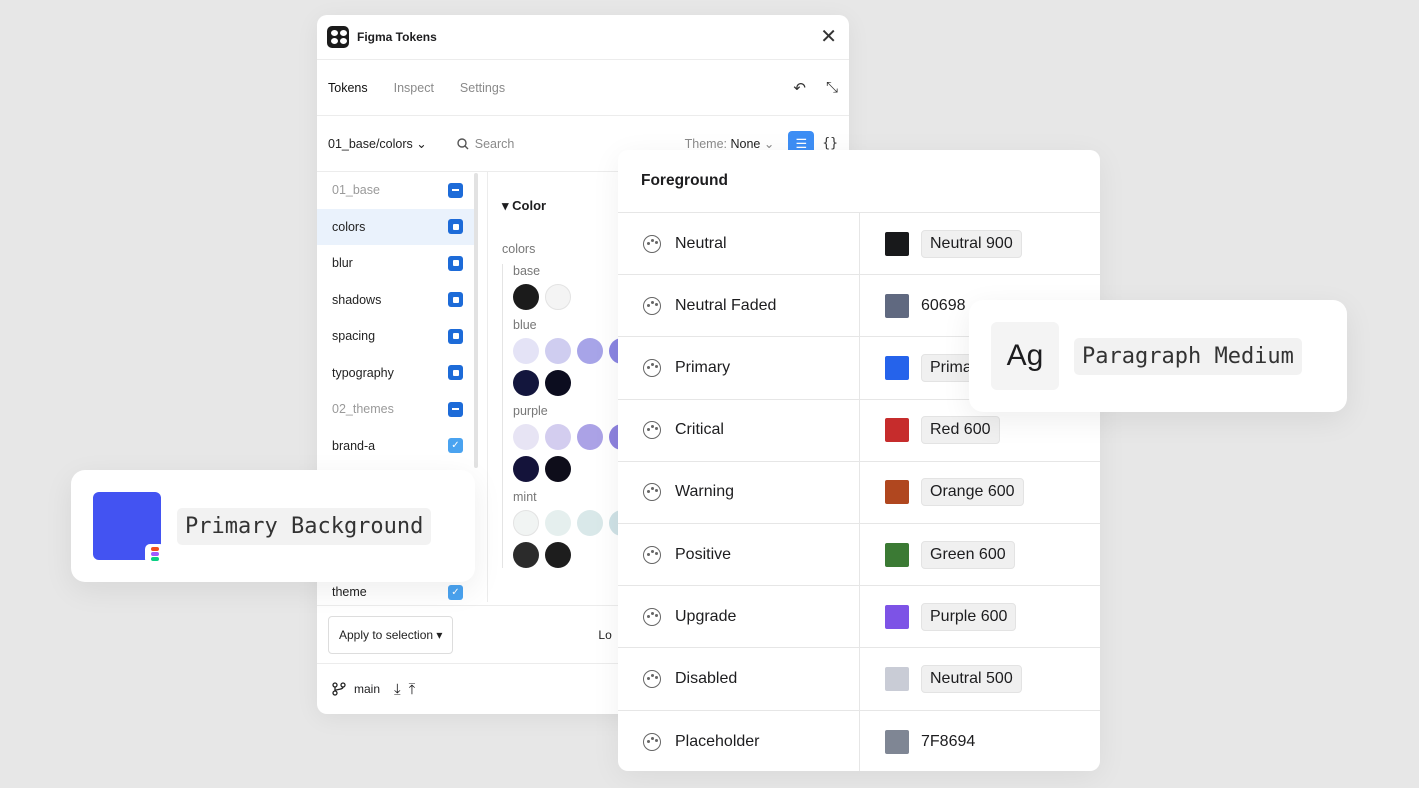 The width and height of the screenshot is (1419, 788). What do you see at coordinates (943, 305) in the screenshot?
I see `token-value: 60698` at bounding box center [943, 305].